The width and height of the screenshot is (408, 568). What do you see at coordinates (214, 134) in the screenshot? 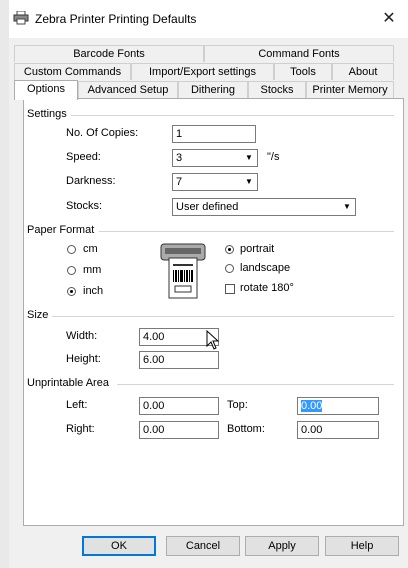
I see `copies-input: 1` at bounding box center [214, 134].